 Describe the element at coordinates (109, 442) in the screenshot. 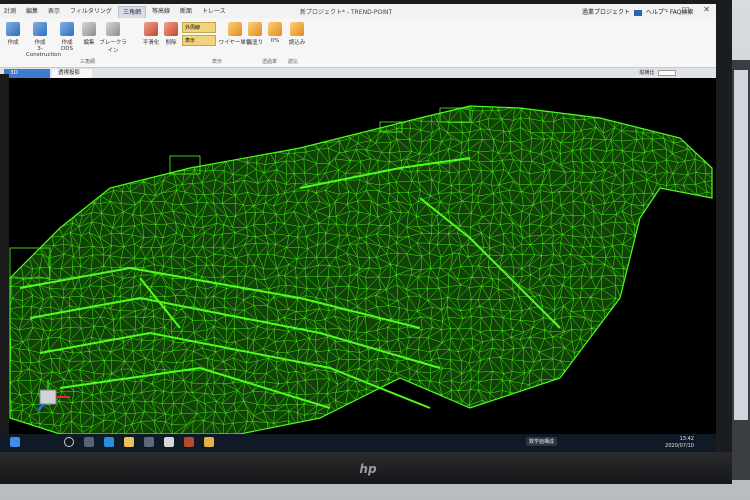

I see `edge-icon` at that location.